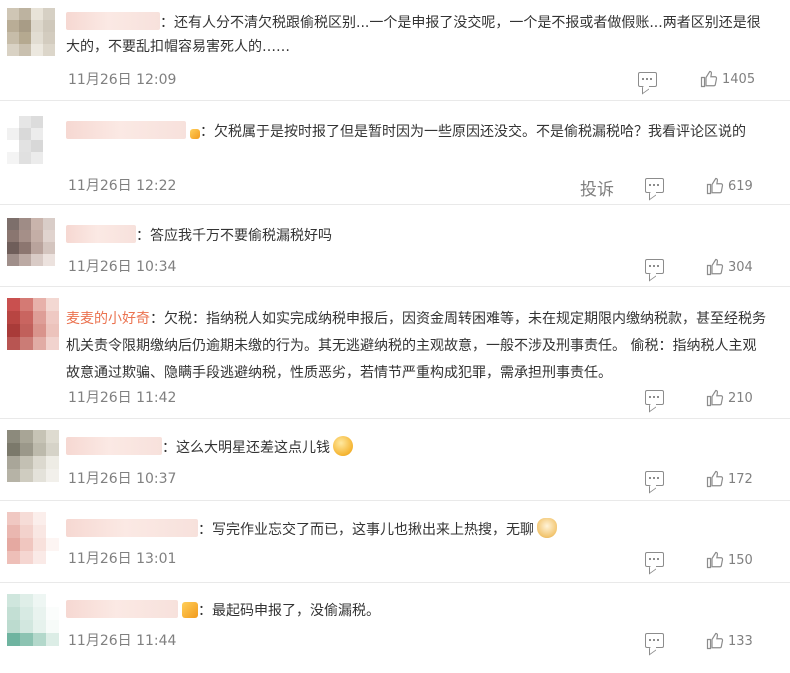 Image resolution: width=790 pixels, height=673 pixels. What do you see at coordinates (246, 448) in the screenshot?
I see `comment-text: ：这么大明星还差这点儿钱` at bounding box center [246, 448].